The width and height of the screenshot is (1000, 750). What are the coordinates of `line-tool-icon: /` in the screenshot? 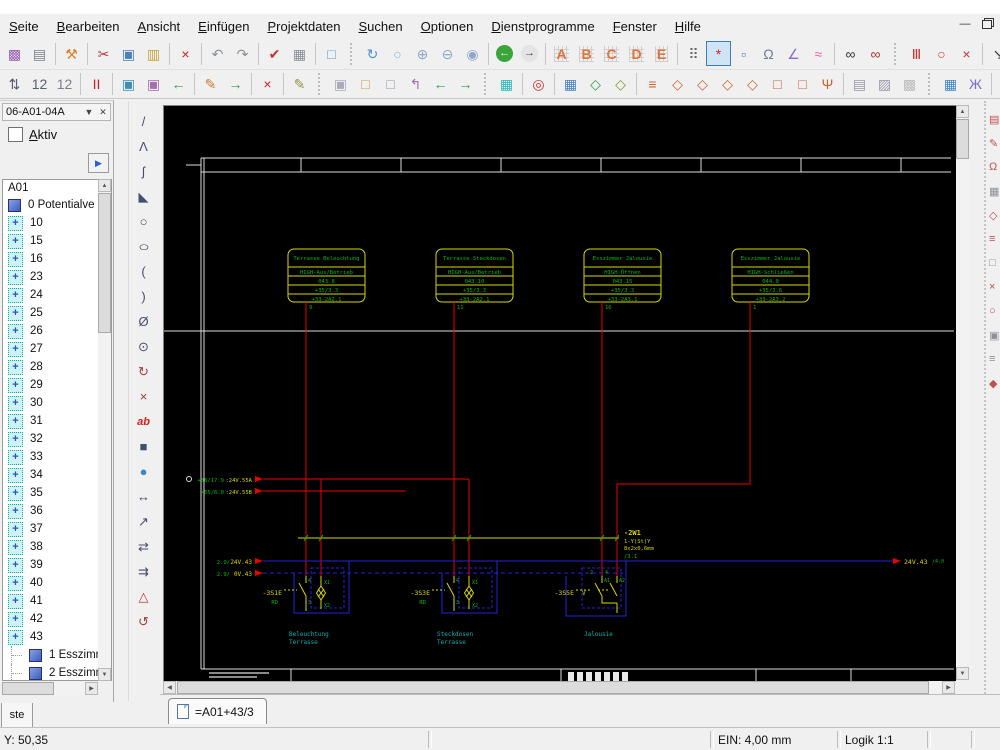 It's located at (144, 121).